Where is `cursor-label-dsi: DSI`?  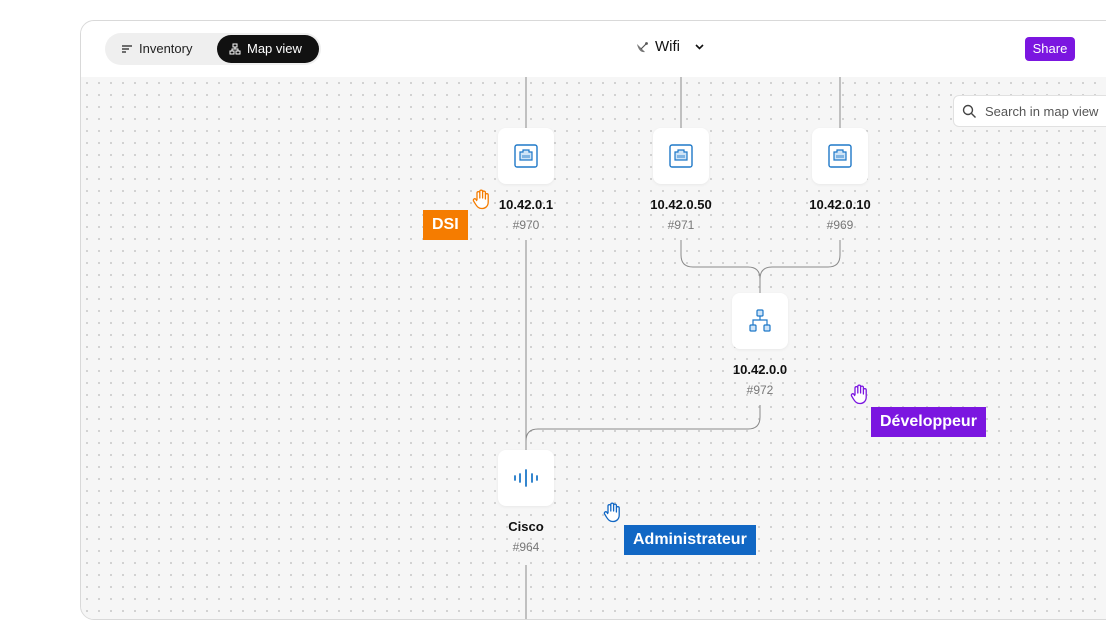
cursor-label-dsi: DSI is located at coordinates (445, 225).